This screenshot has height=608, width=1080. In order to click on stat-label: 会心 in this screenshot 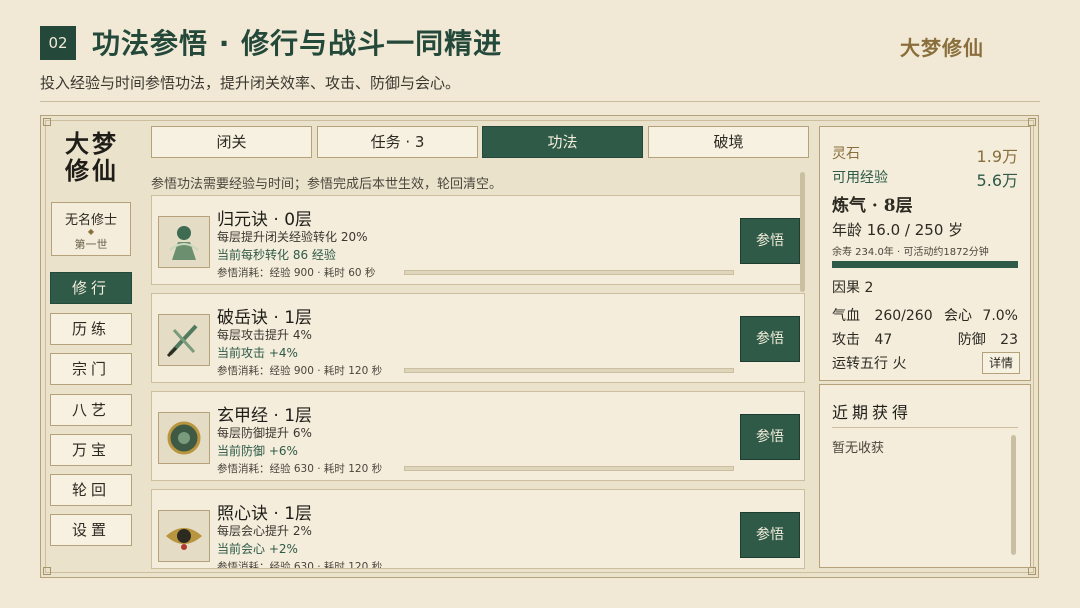, I will do `click(957, 316)`.